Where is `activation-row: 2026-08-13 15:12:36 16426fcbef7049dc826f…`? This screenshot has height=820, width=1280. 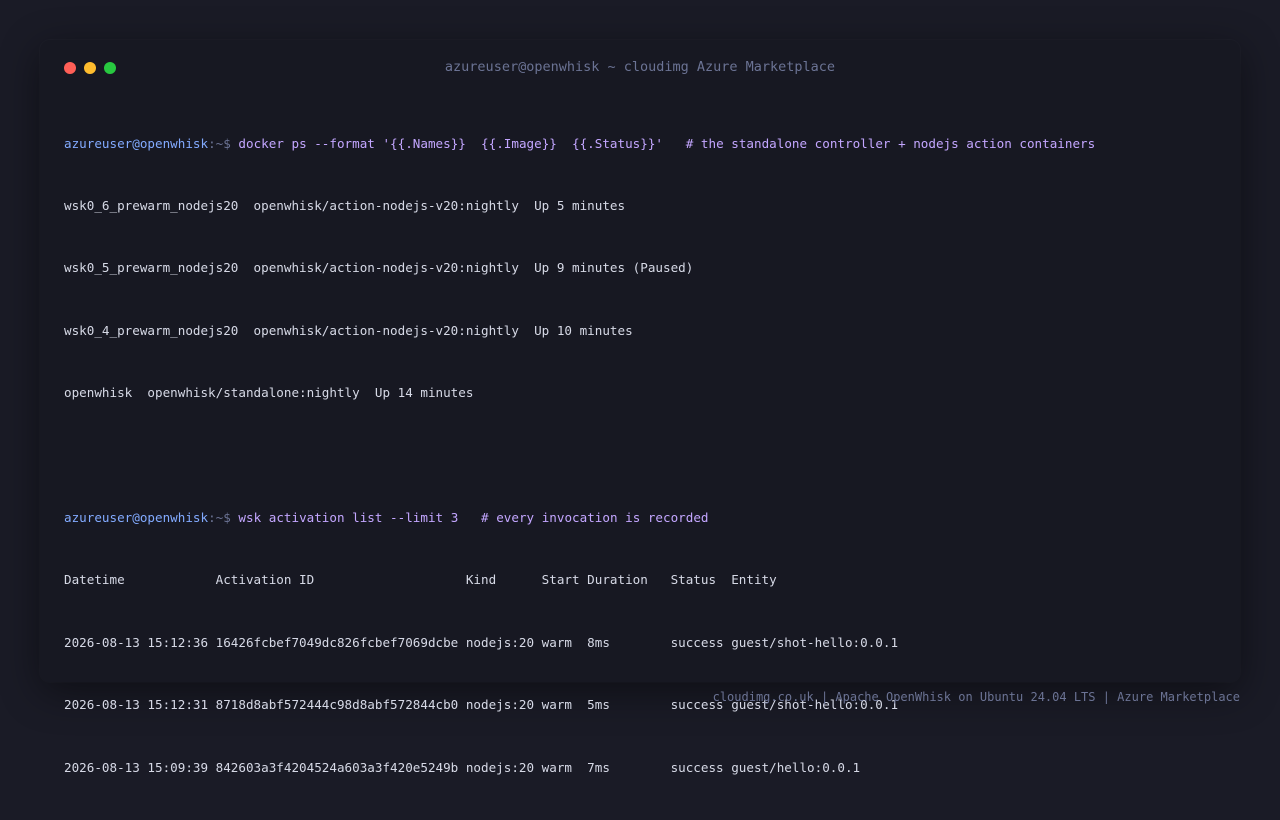
activation-row: 2026-08-13 15:12:36 16426fcbef7049dc826f… is located at coordinates (481, 642).